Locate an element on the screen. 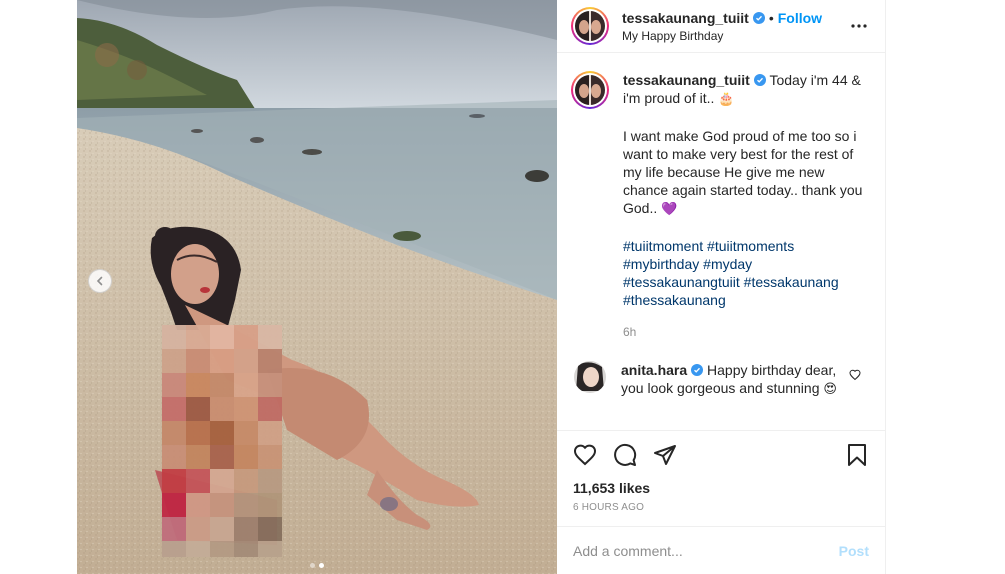 Image resolution: width=1005 pixels, height=574 pixels. post-timestamp: 6 HOURS AGO is located at coordinates (721, 507).